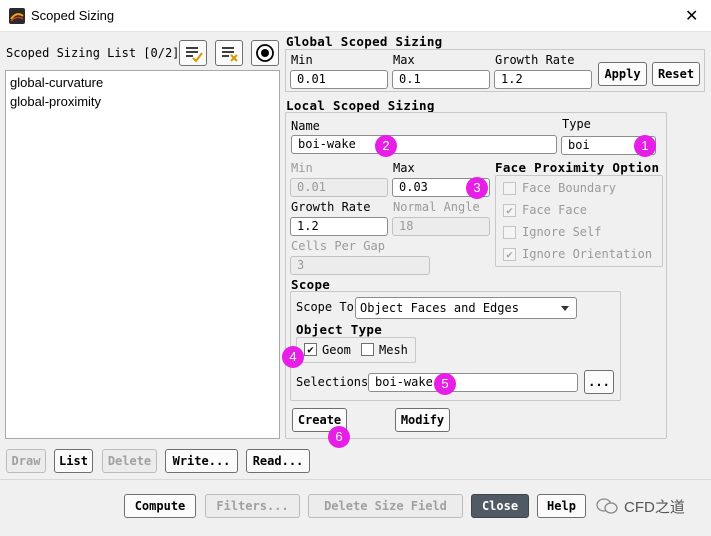 The image size is (711, 536). What do you see at coordinates (339, 329) in the screenshot?
I see `object-type-title: Object Type` at bounding box center [339, 329].